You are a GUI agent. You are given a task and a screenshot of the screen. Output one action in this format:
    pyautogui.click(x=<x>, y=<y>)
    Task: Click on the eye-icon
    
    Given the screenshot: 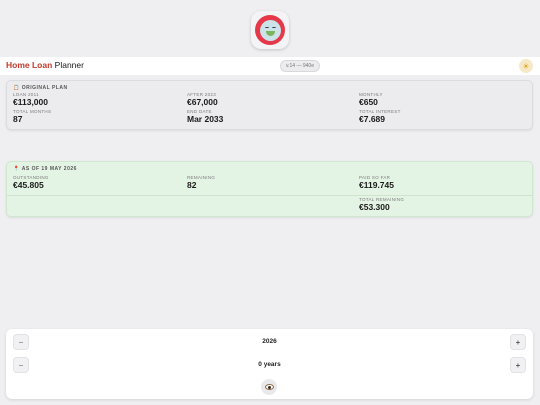 What is the action you would take?
    pyautogui.click(x=269, y=387)
    